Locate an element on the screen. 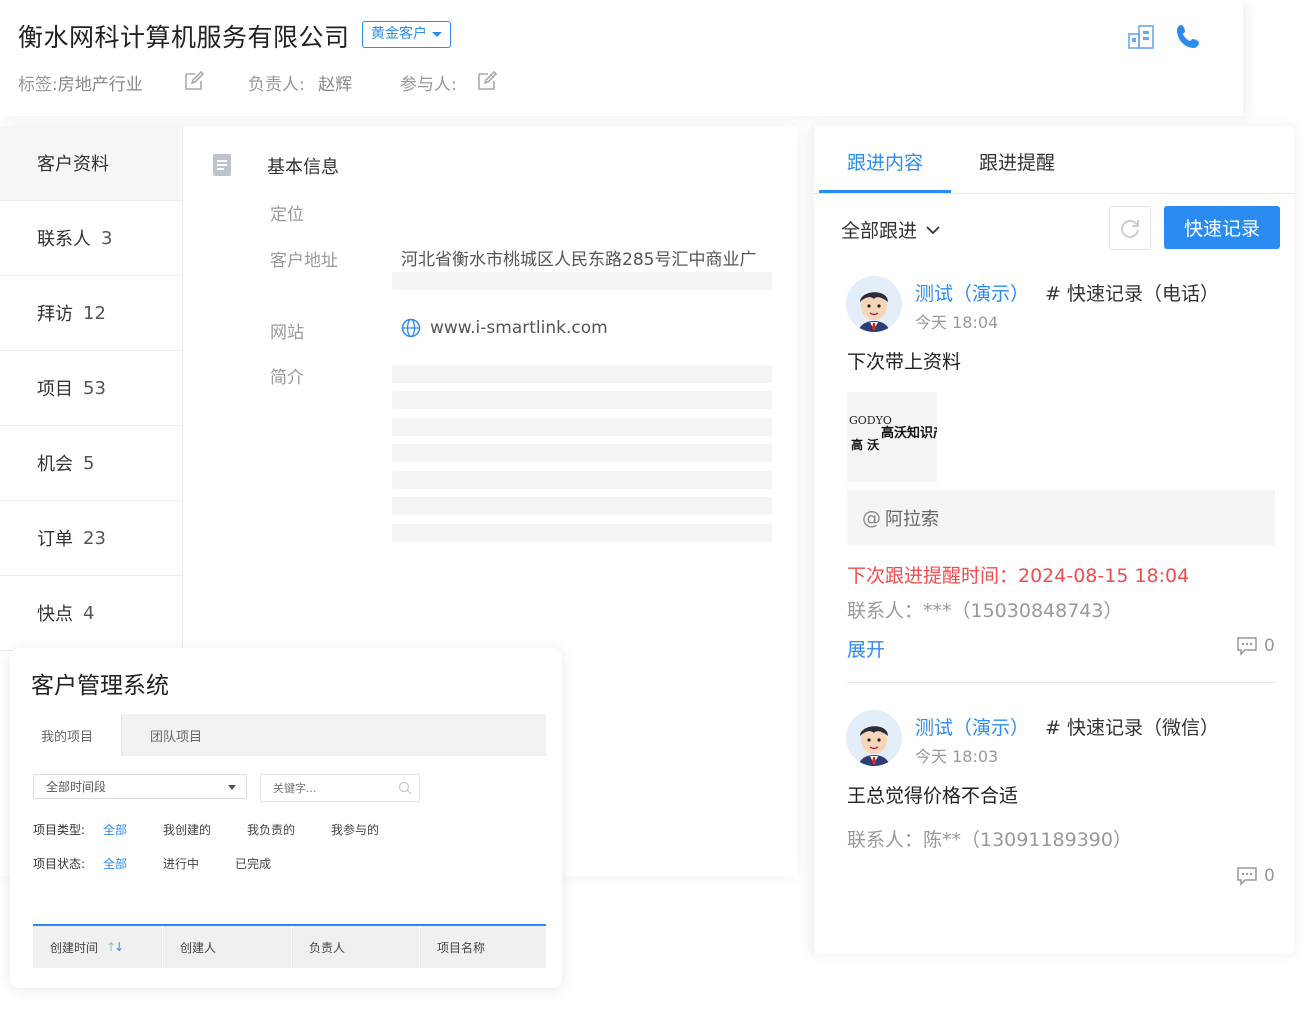 The image size is (1316, 1024). quick-record-button: 快速记录 is located at coordinates (1222, 227).